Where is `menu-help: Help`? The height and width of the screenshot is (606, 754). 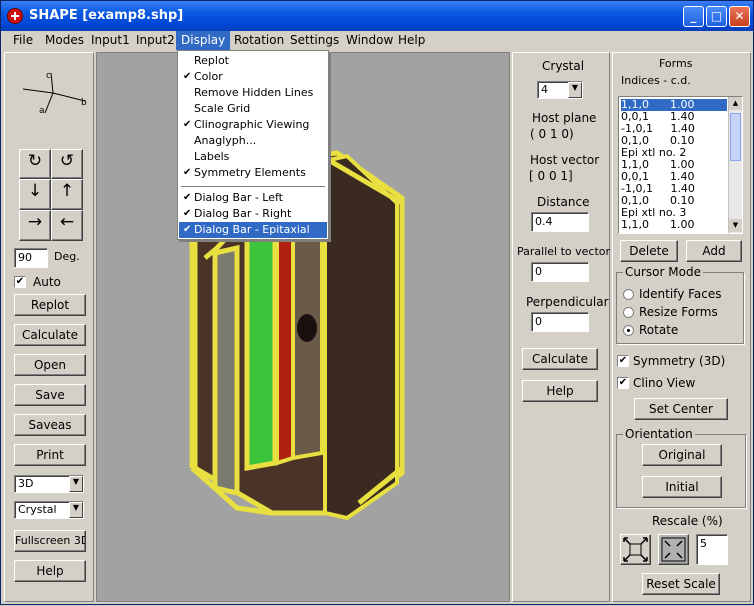
menu-help: Help is located at coordinates (411, 40).